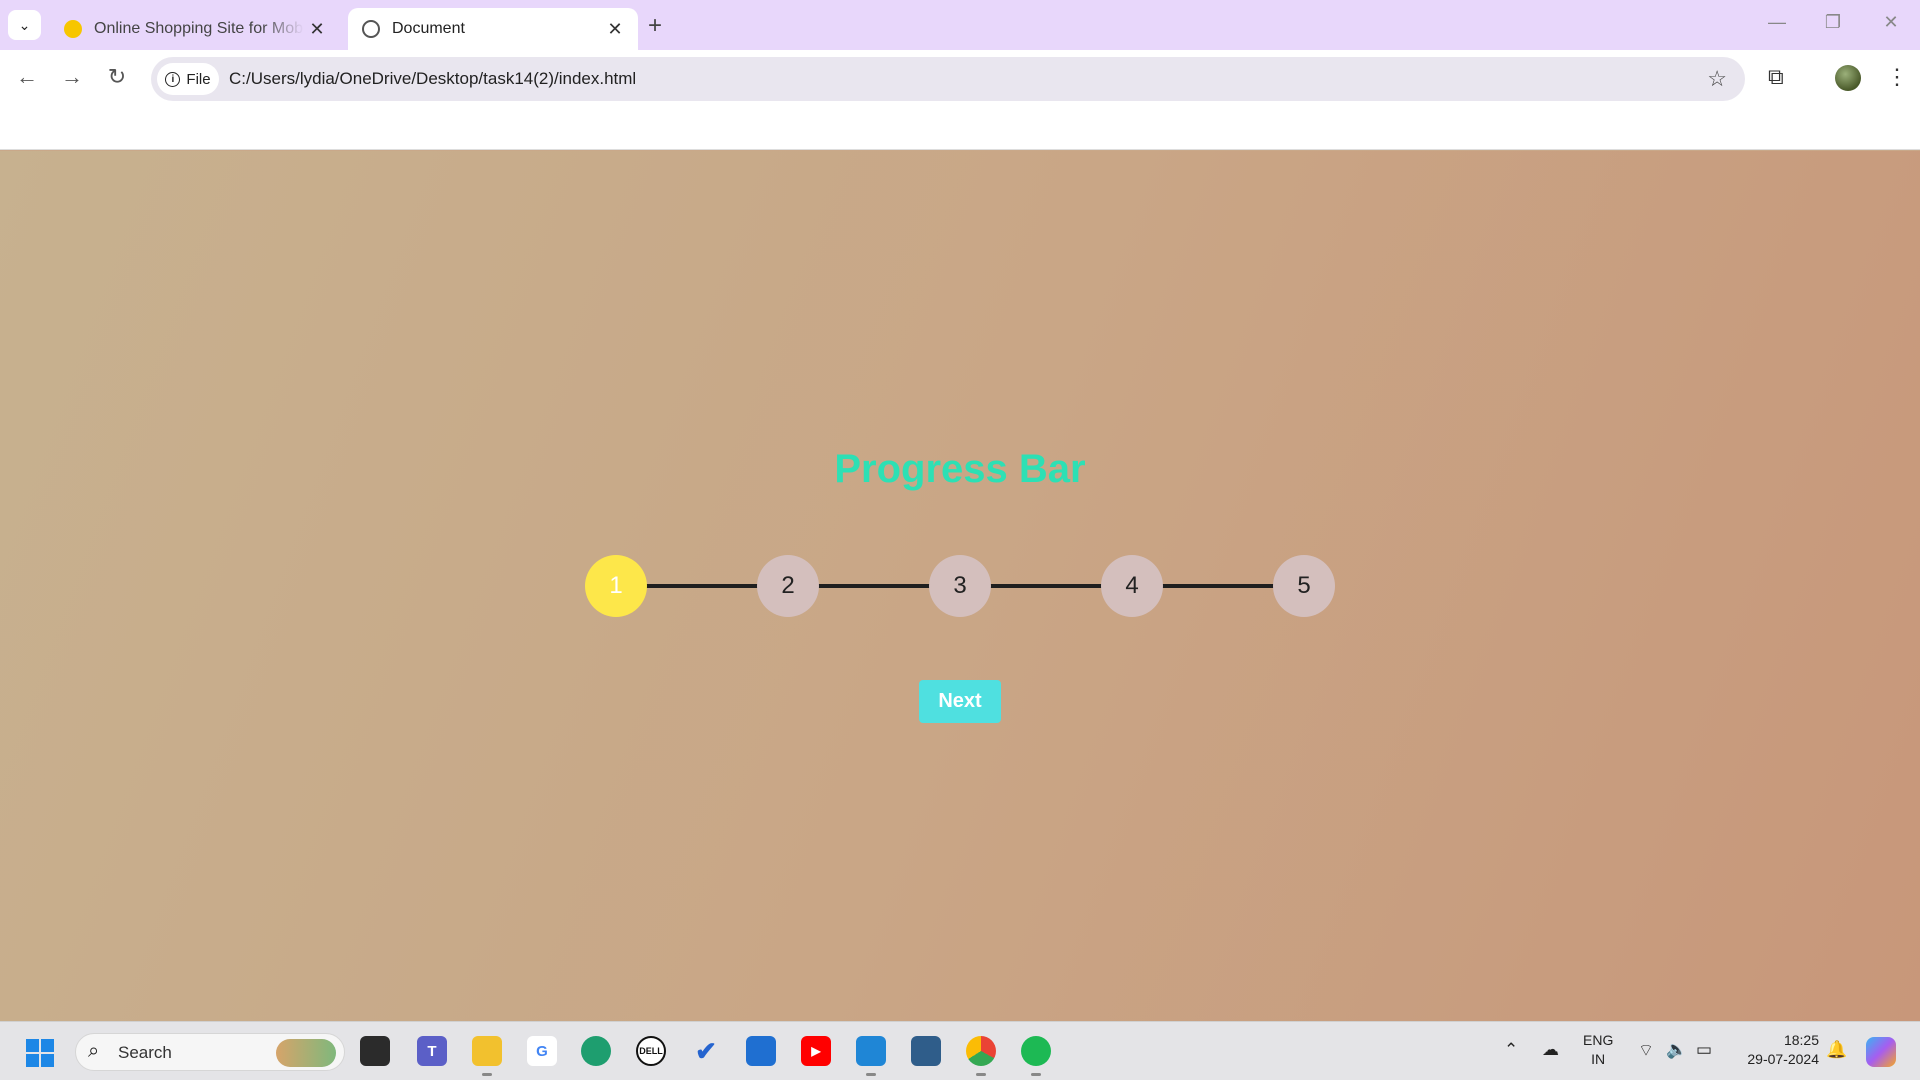 The height and width of the screenshot is (1080, 1920). What do you see at coordinates (432, 1051) in the screenshot?
I see `teams-icon: T` at bounding box center [432, 1051].